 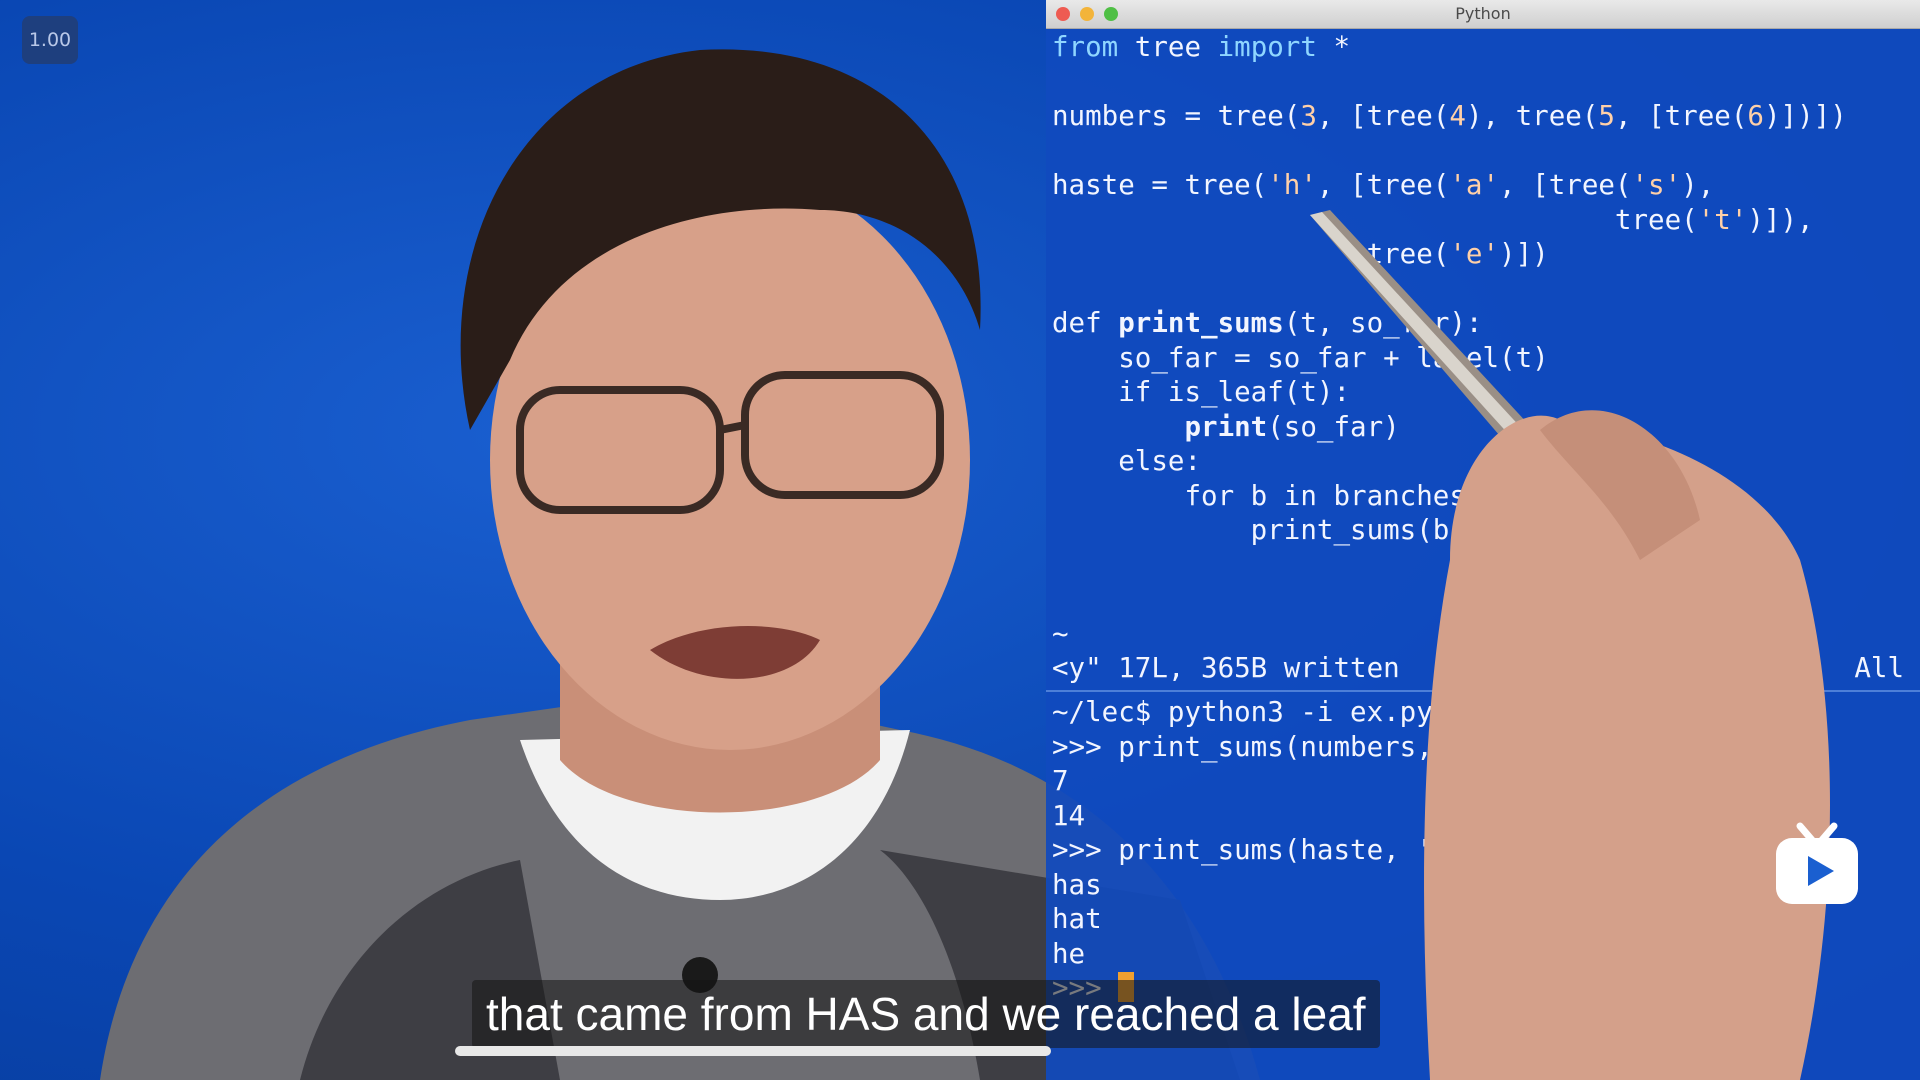 What do you see at coordinates (1481, 392) in the screenshot?
I see `code-line: if is_leaf(t):` at bounding box center [1481, 392].